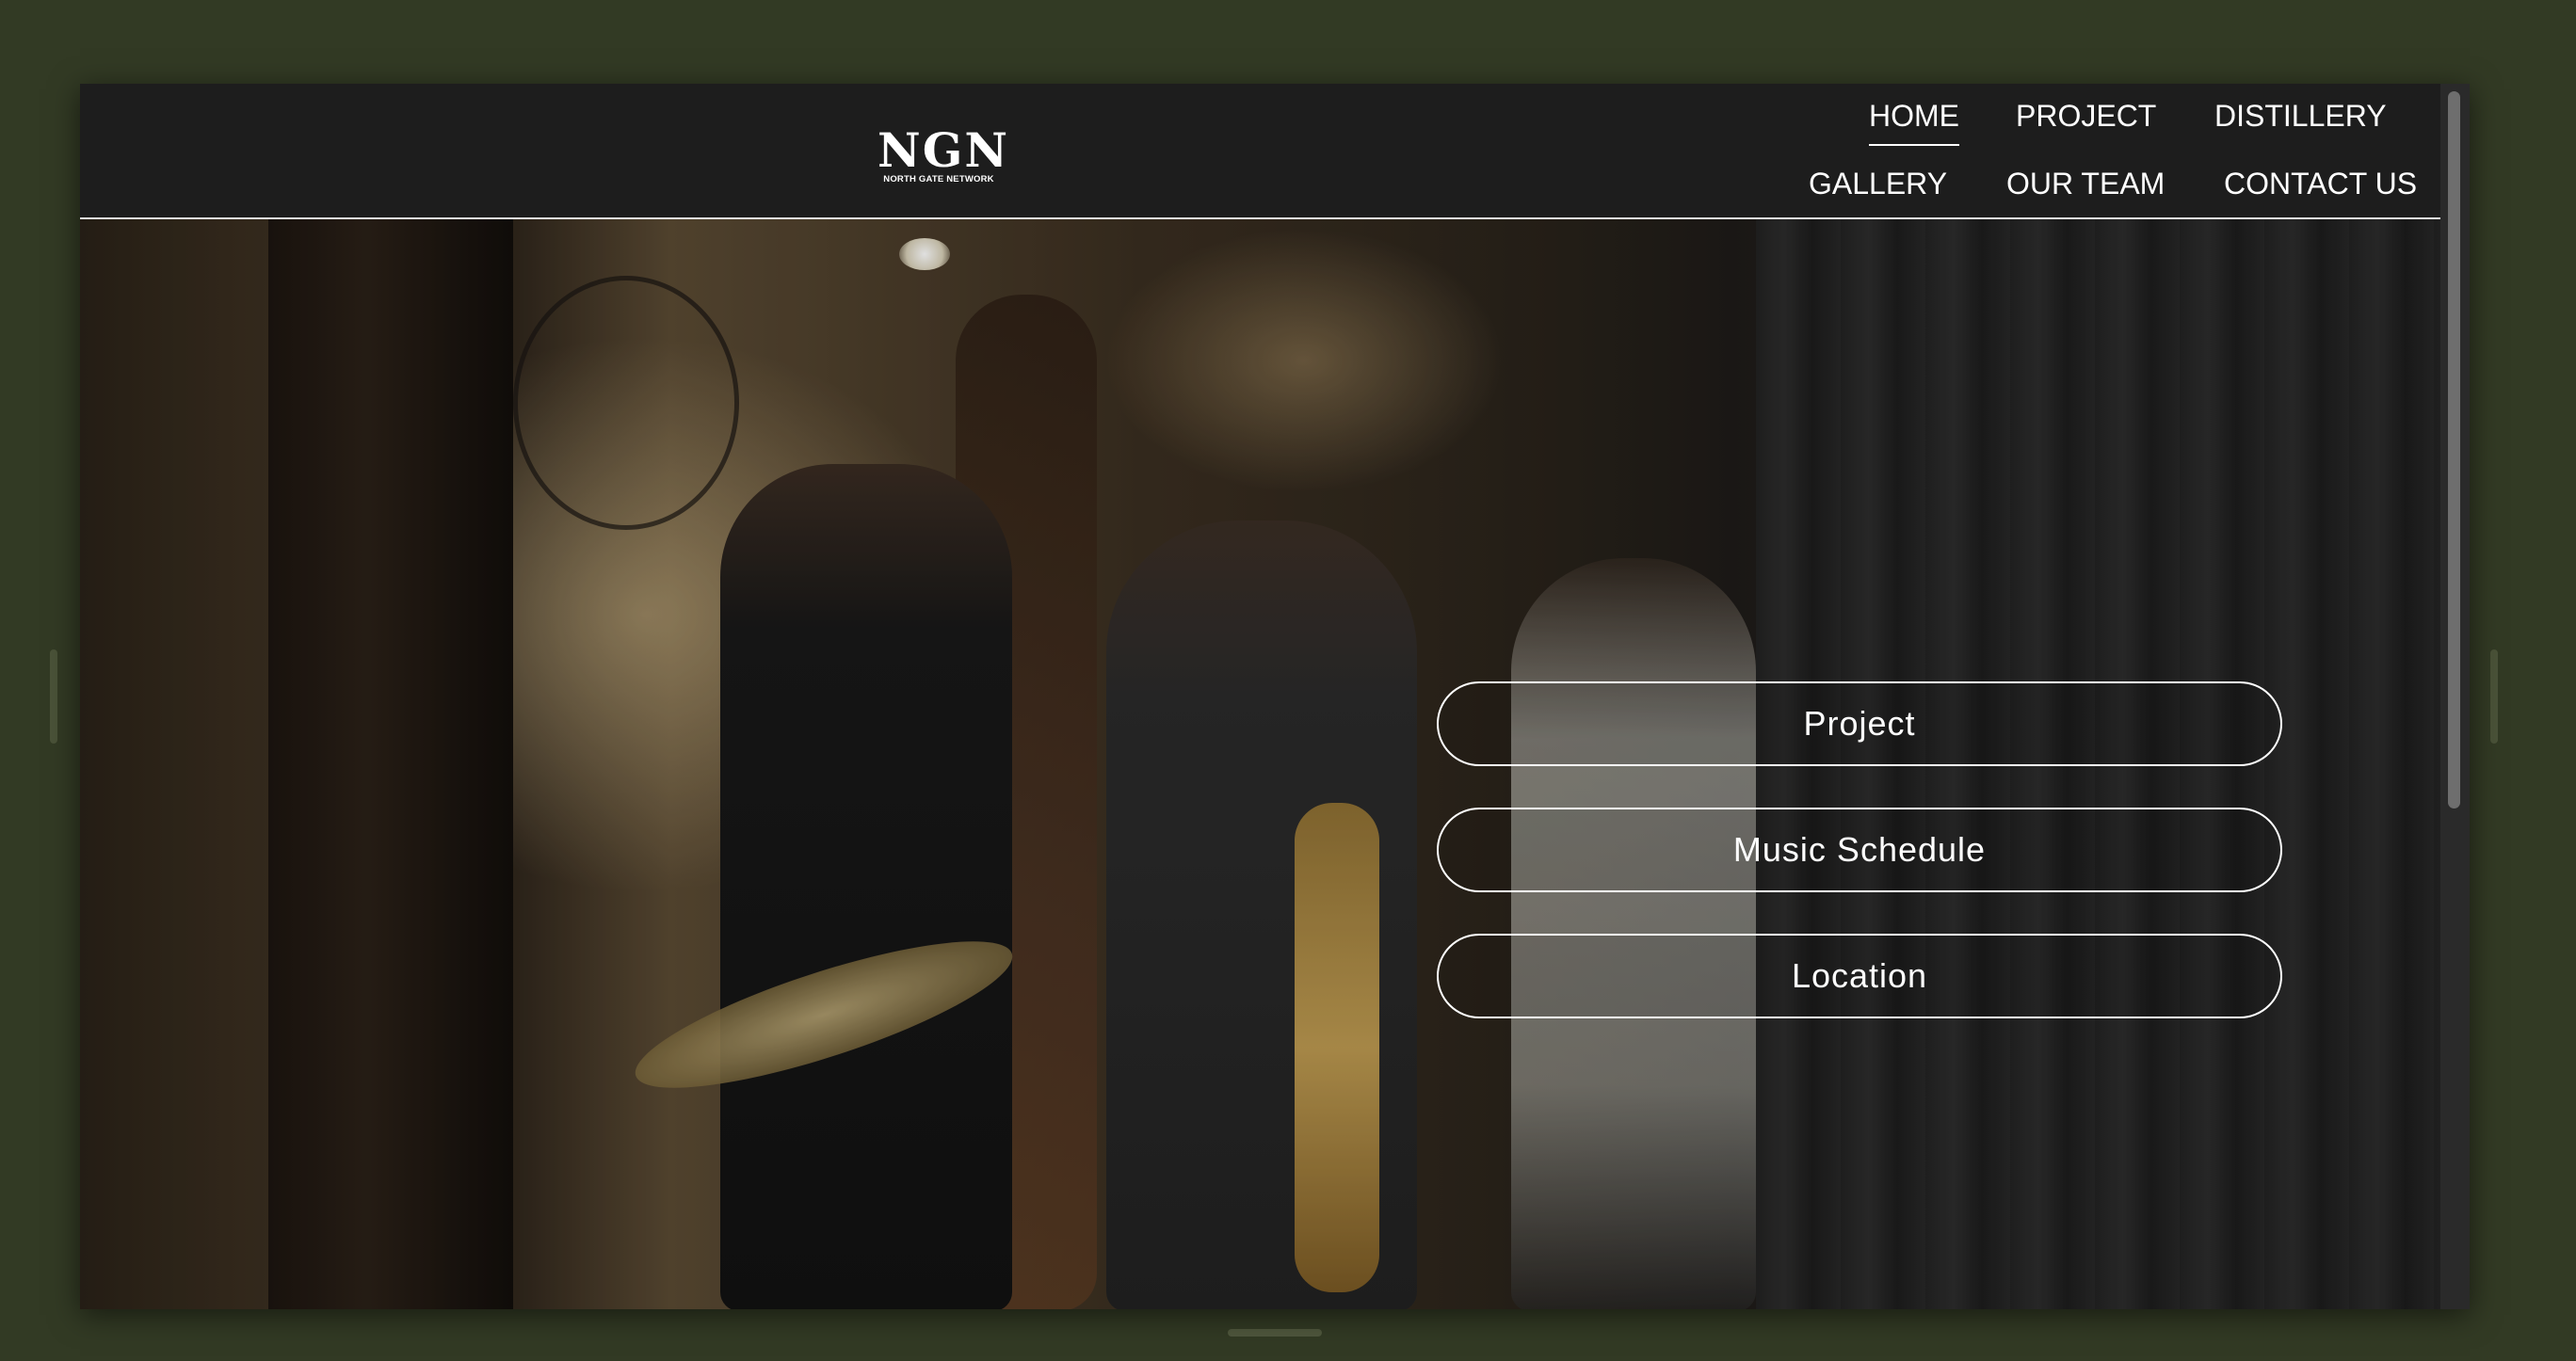 The image size is (2576, 1361). What do you see at coordinates (1859, 976) in the screenshot?
I see `location-button: Location` at bounding box center [1859, 976].